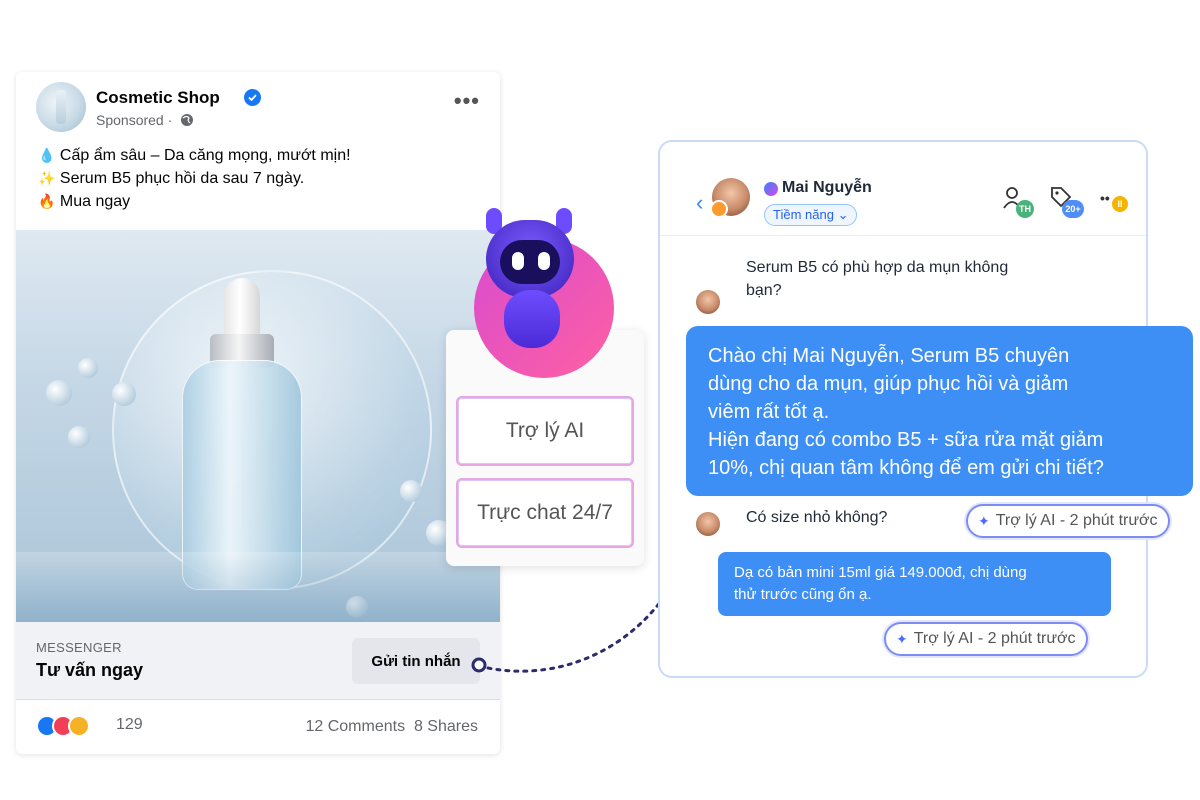 The image size is (1200, 800). Describe the element at coordinates (47, 178) in the screenshot. I see `sparkles-icon: ✨` at that location.